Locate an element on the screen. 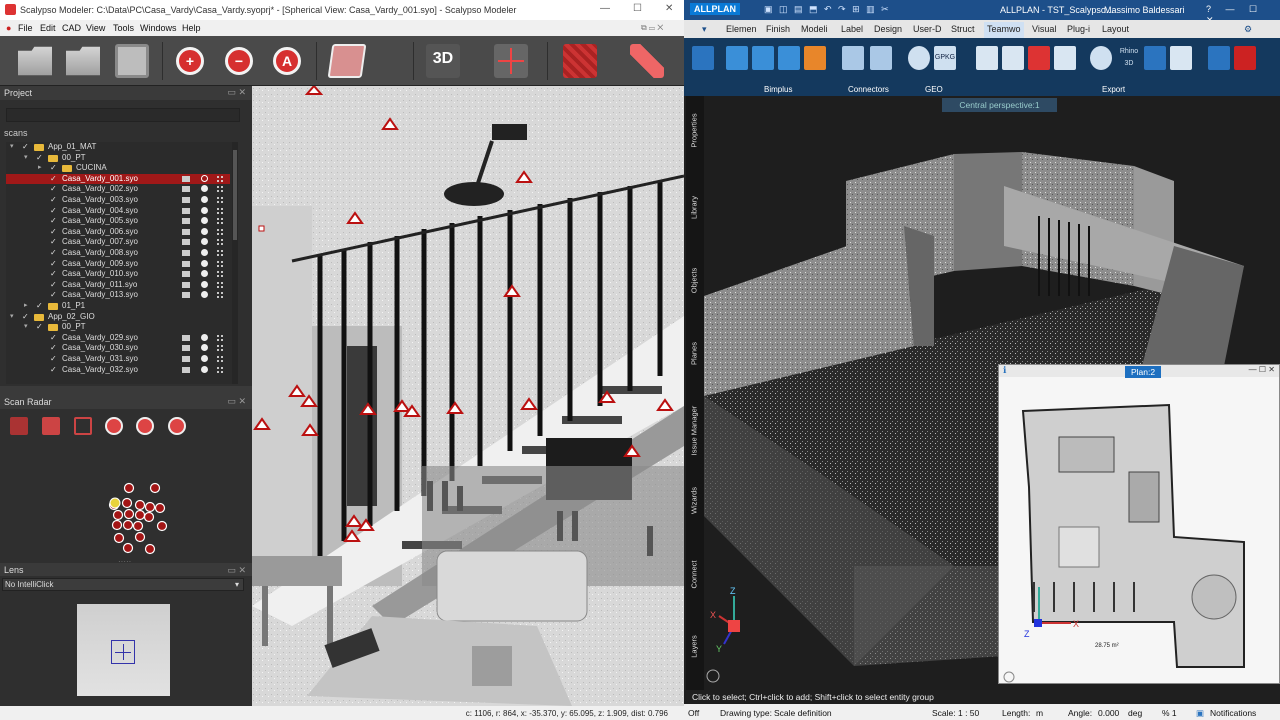  crosshair-icon is located at coordinates (511, 61).